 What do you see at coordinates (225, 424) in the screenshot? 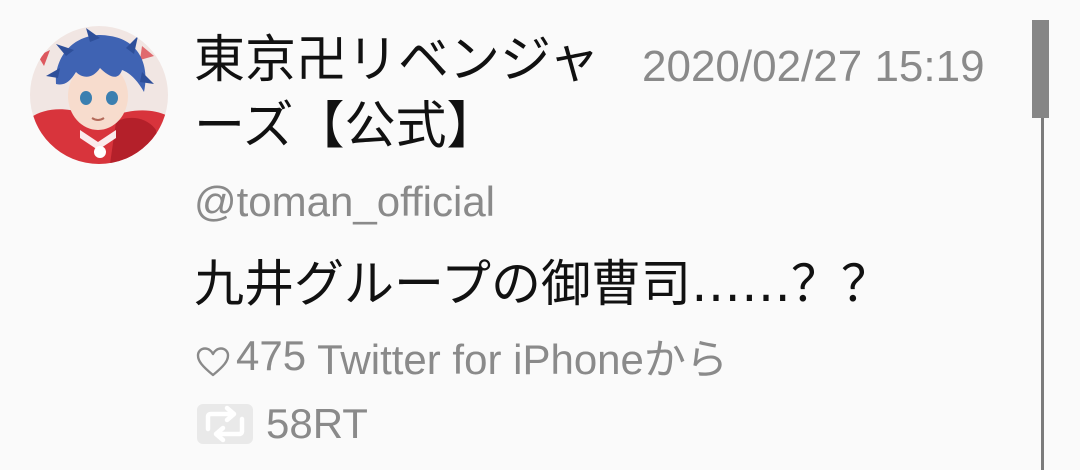
I see `retweet-icon` at bounding box center [225, 424].